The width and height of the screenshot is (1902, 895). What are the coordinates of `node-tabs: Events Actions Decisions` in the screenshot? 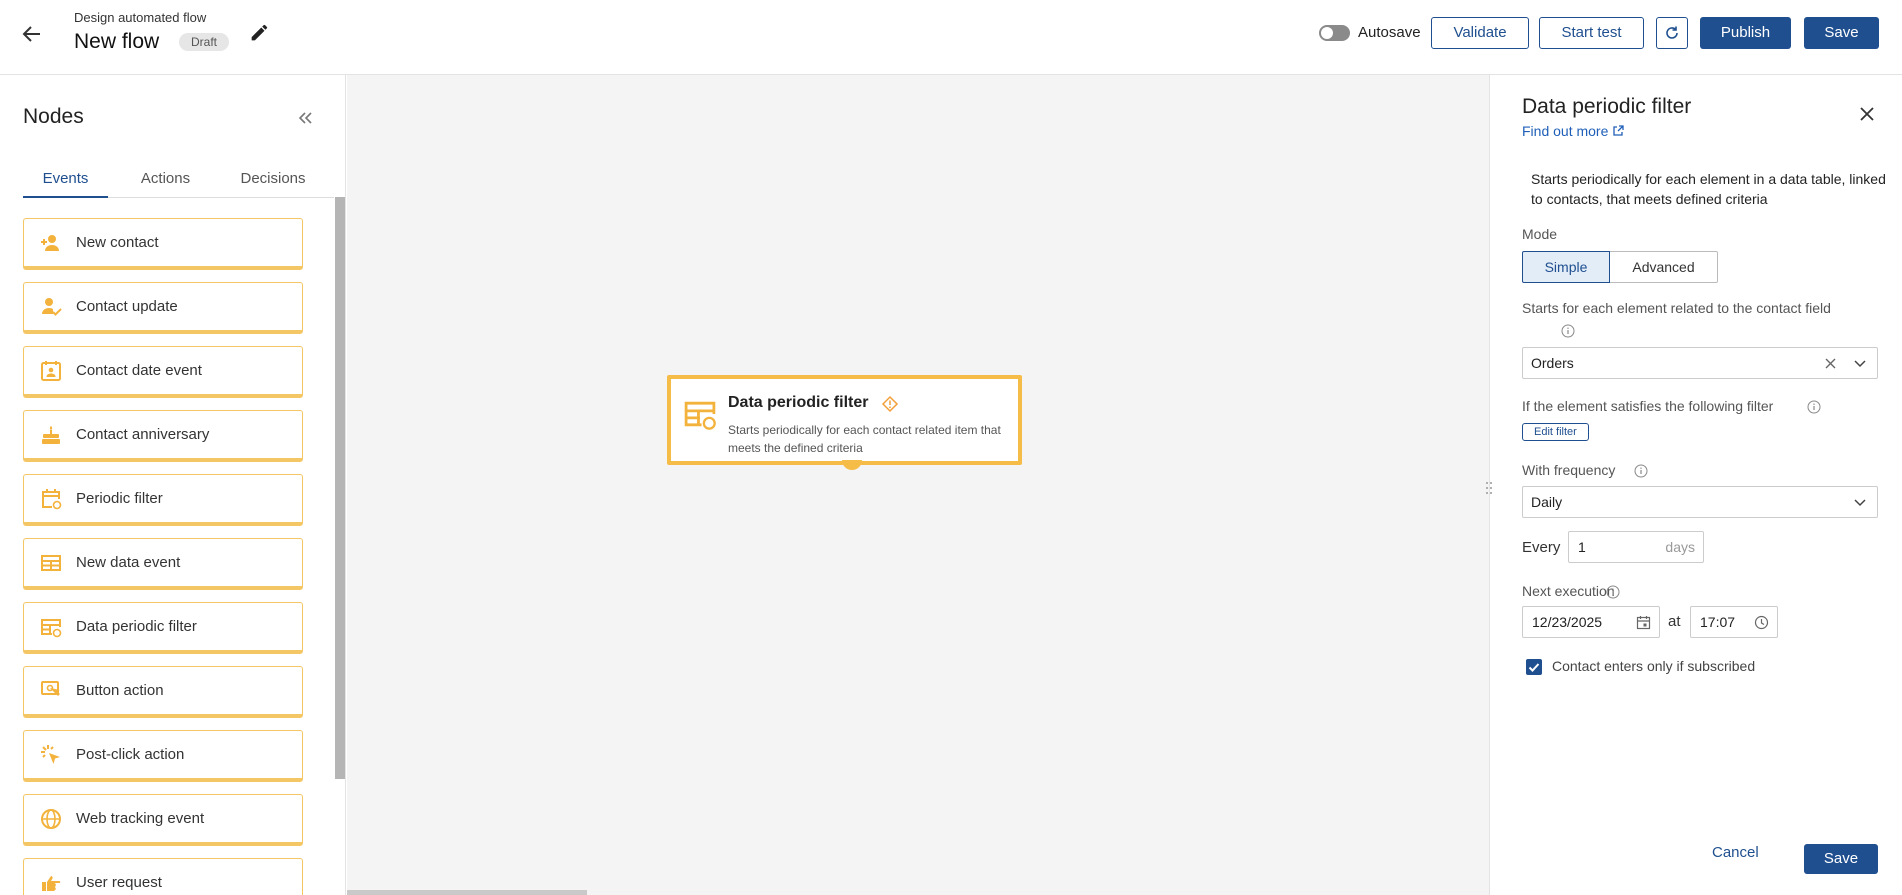 It's located at (184, 182).